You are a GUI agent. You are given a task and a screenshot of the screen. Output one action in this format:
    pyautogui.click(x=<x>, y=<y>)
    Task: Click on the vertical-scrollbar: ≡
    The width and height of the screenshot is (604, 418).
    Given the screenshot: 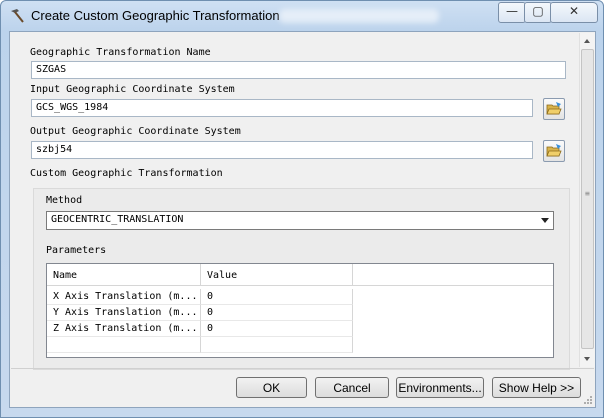 What is the action you would take?
    pyautogui.click(x=587, y=200)
    